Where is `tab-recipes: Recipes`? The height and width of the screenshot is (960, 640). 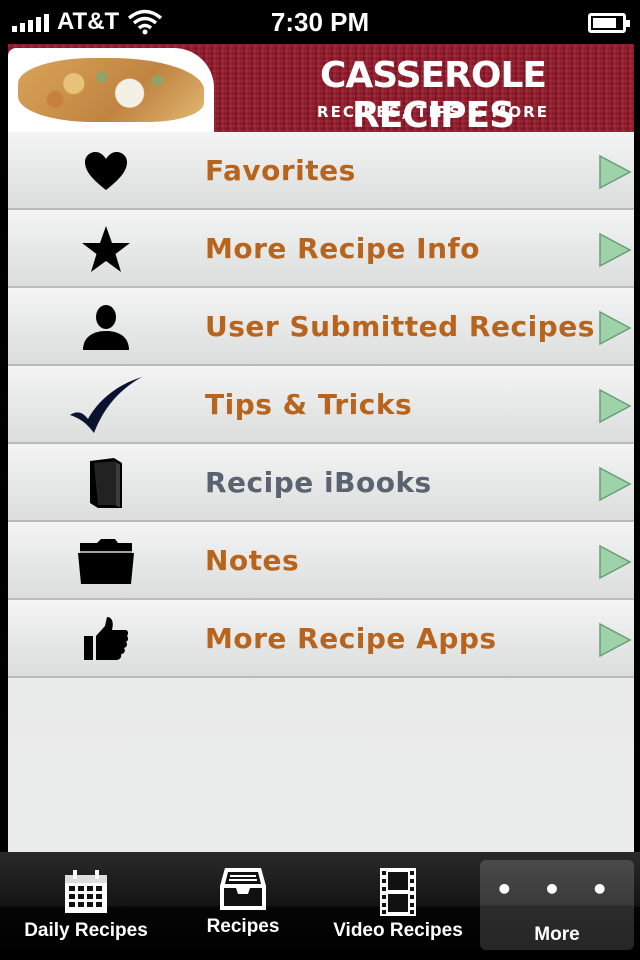 tab-recipes: Recipes is located at coordinates (243, 906).